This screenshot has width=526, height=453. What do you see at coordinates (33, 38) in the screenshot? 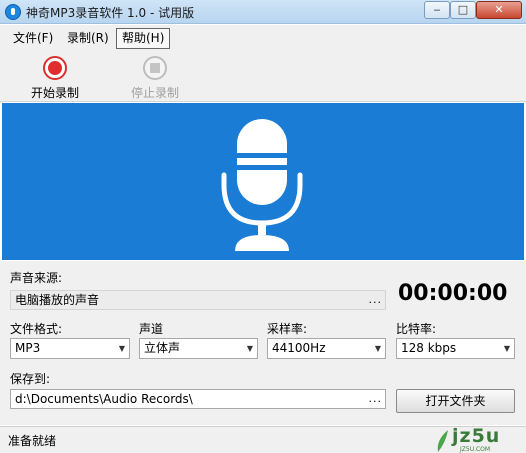
I see `menu-file: 文件(F)` at bounding box center [33, 38].